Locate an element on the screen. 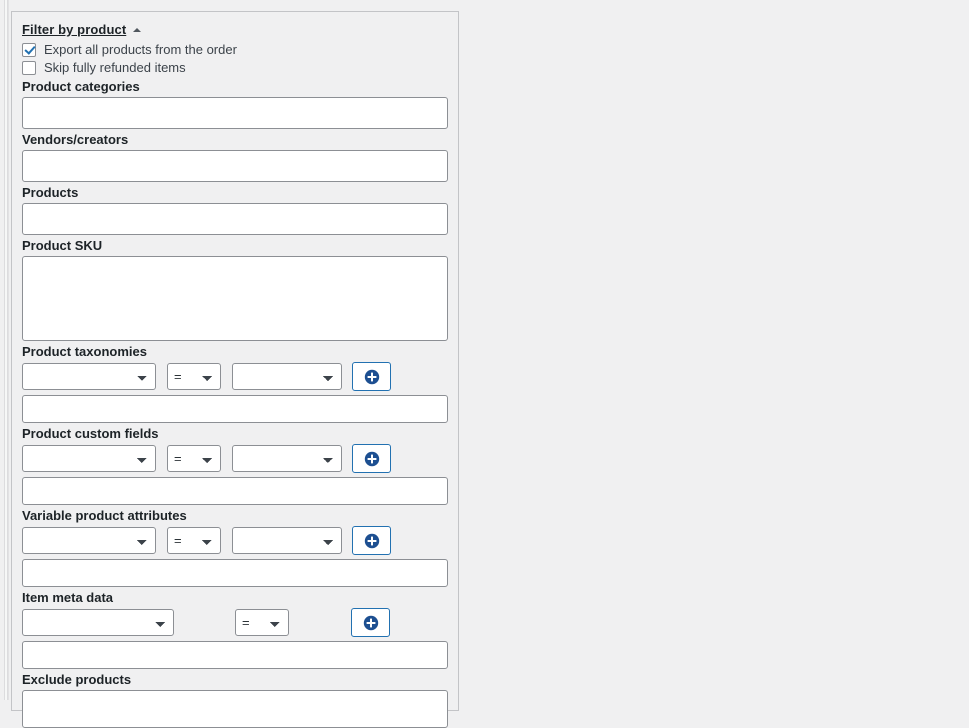  checkbox-export-all-products is located at coordinates (29, 49).